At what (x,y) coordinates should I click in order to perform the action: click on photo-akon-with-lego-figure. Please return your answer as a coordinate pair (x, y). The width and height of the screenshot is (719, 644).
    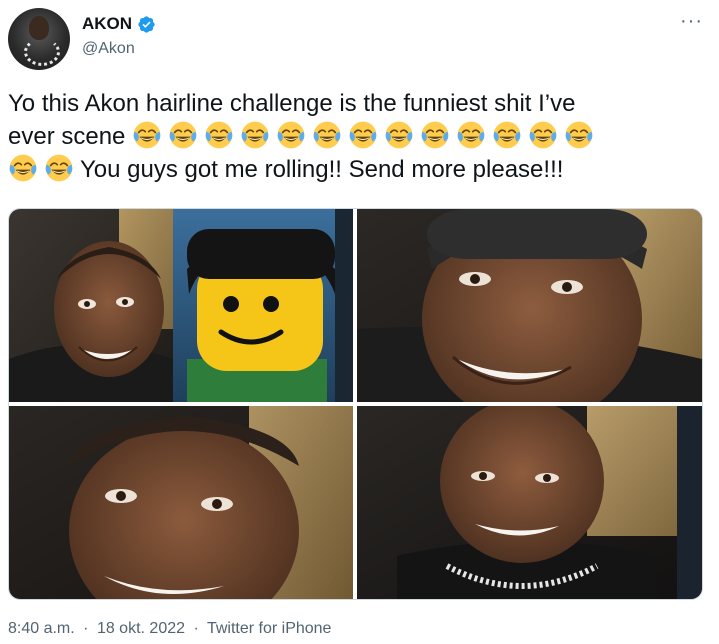
    Looking at the image, I should click on (181, 305).